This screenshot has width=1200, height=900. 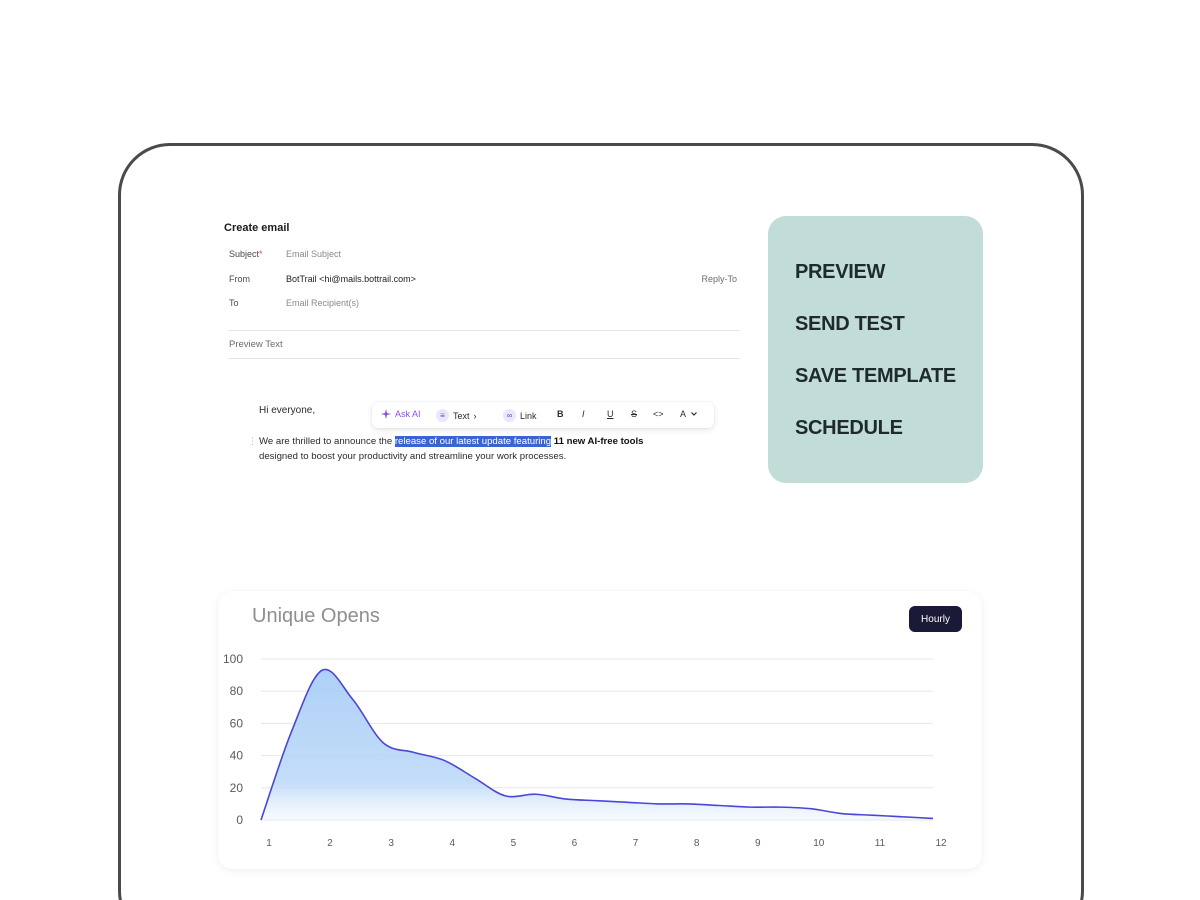 I want to click on schedule-button: SCHEDULE, so click(x=849, y=428).